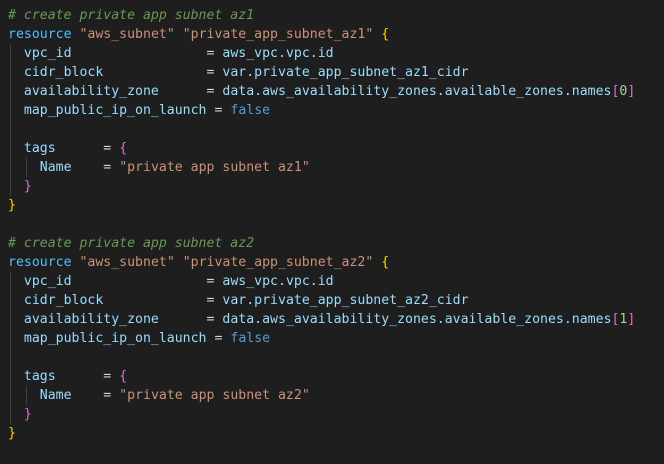 This screenshot has height=464, width=664. I want to click on code-comment: # create private app subnet az2, so click(131, 243).